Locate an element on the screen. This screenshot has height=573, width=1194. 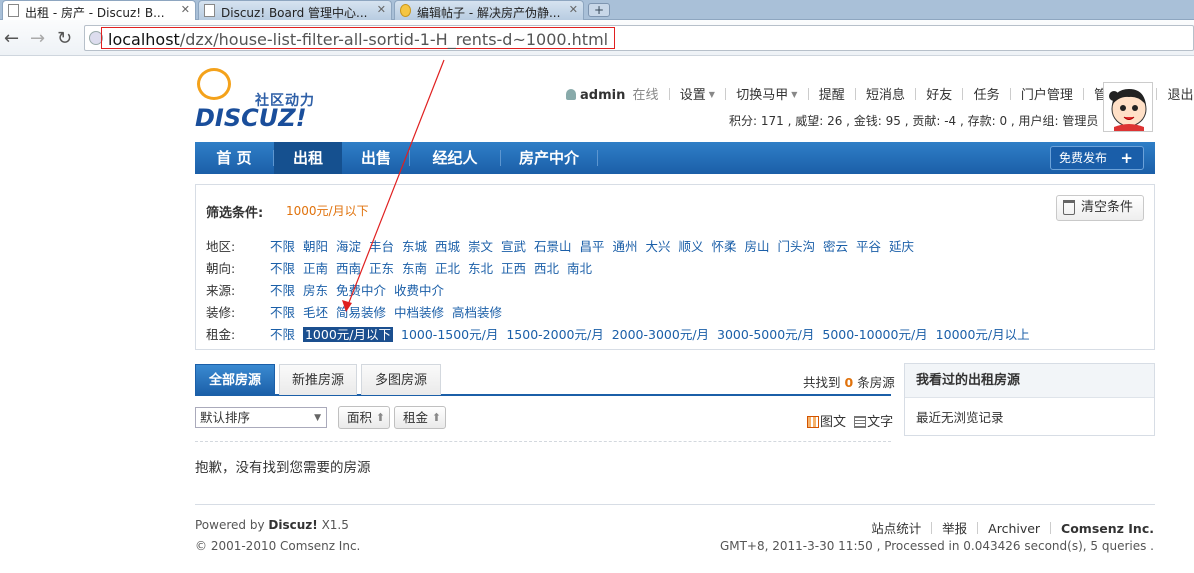
friends-link: 好友 is located at coordinates (939, 95).